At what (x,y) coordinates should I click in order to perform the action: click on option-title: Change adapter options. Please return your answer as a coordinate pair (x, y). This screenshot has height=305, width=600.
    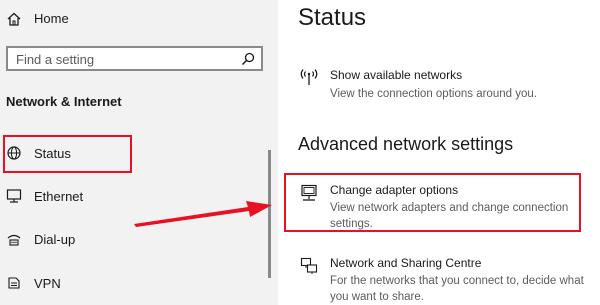
    Looking at the image, I should click on (394, 190).